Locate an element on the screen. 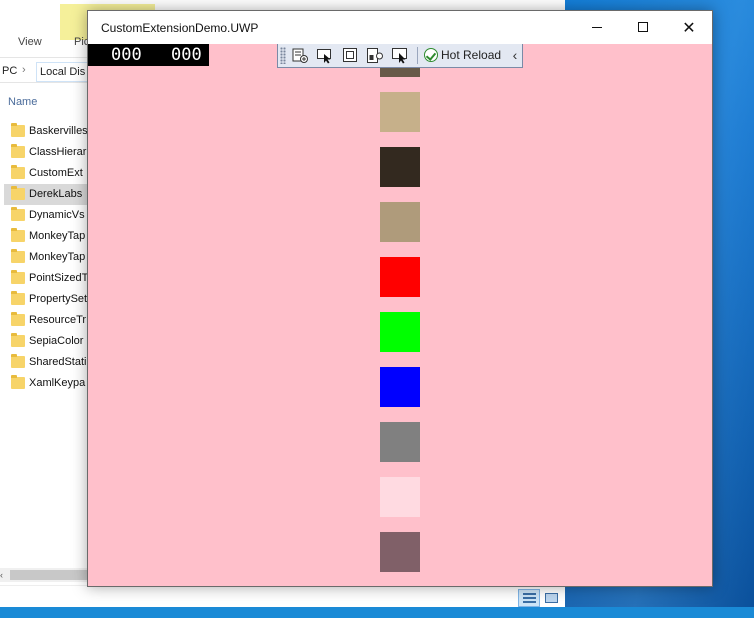 Image resolution: width=754 pixels, height=618 pixels. scrollbar-thumb is located at coordinates (50, 575).